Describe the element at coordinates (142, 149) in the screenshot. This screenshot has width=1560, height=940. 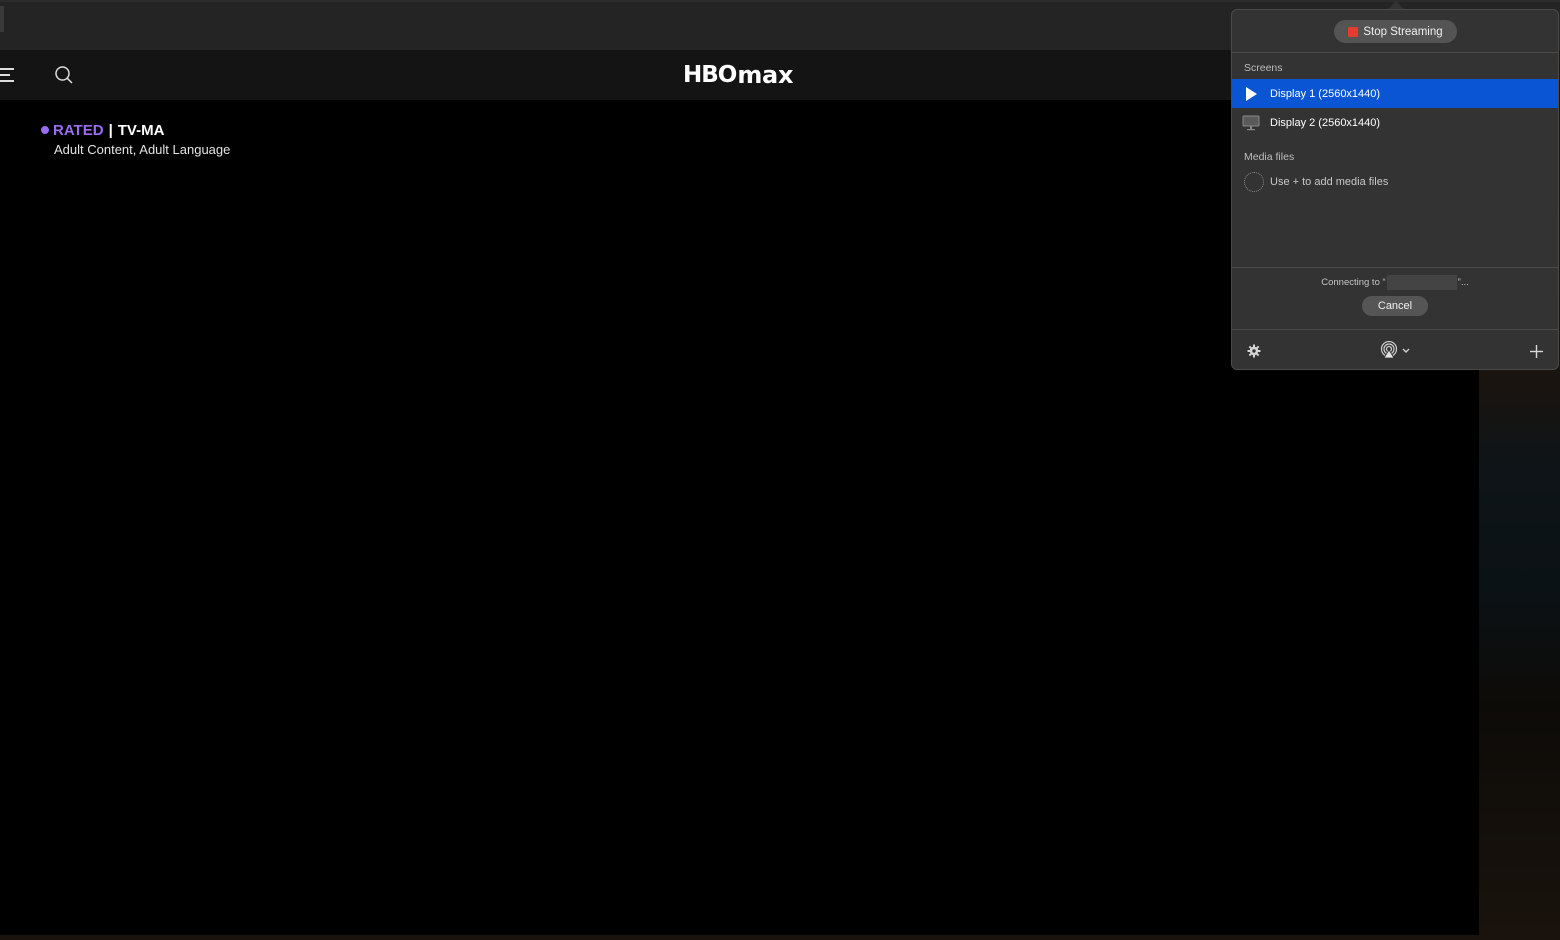
I see `rating-descriptors: Adult Content, Adult Language` at that location.